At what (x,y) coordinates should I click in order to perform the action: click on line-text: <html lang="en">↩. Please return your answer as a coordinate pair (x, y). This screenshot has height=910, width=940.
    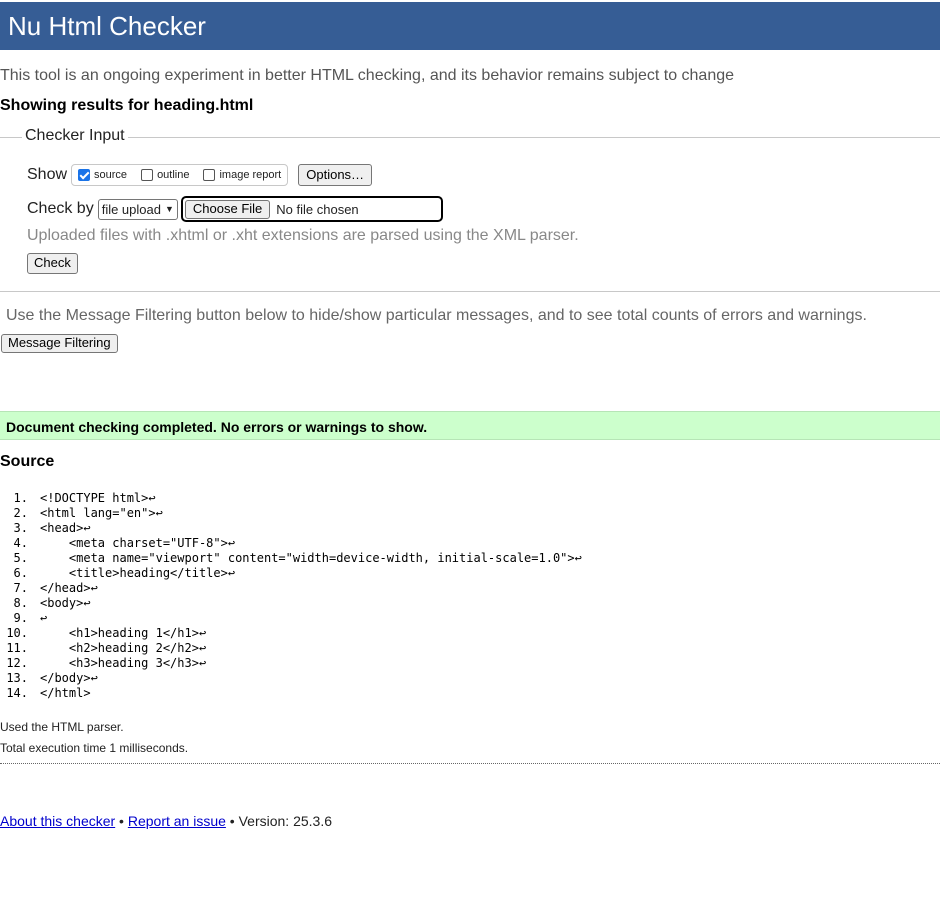
    Looking at the image, I should click on (101, 513).